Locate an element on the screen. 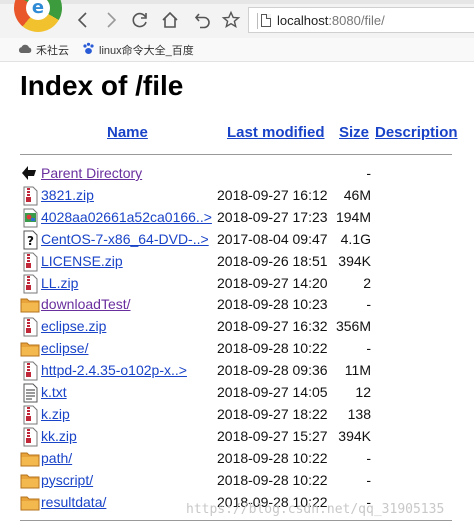  table-row: kk.zip 2018-09-27 15:27 394K is located at coordinates (240, 437).